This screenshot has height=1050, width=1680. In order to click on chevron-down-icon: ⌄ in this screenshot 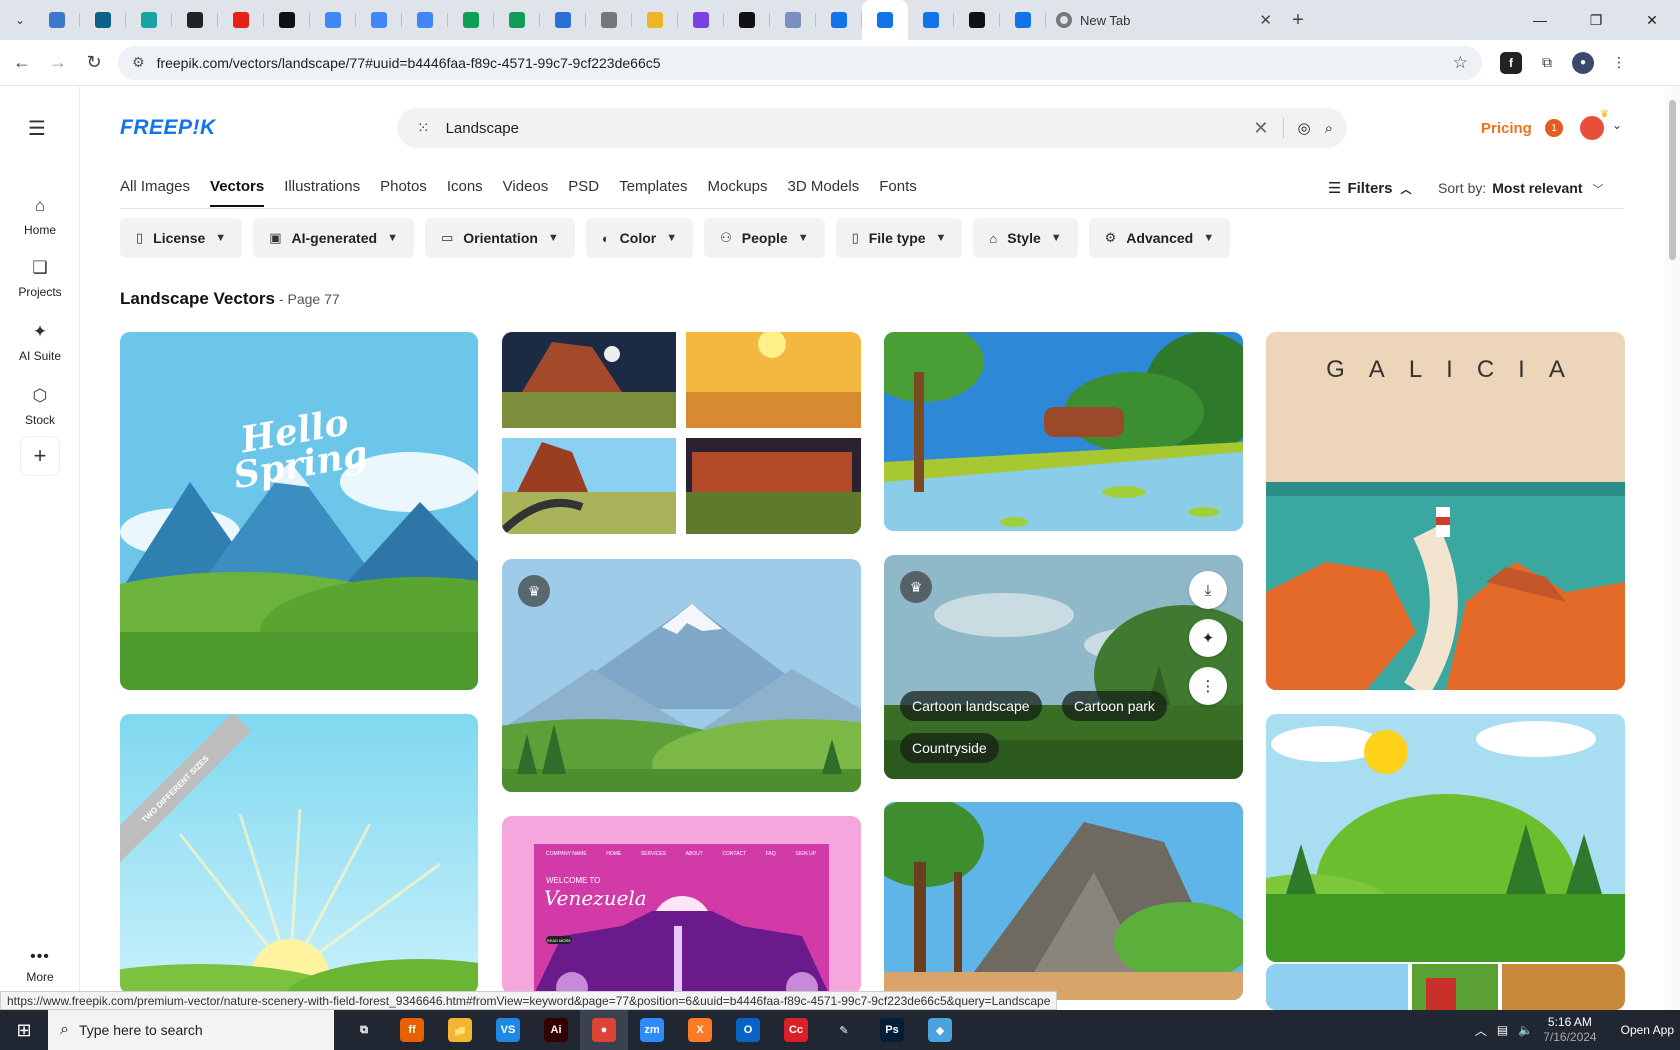, I will do `click(1617, 125)`.